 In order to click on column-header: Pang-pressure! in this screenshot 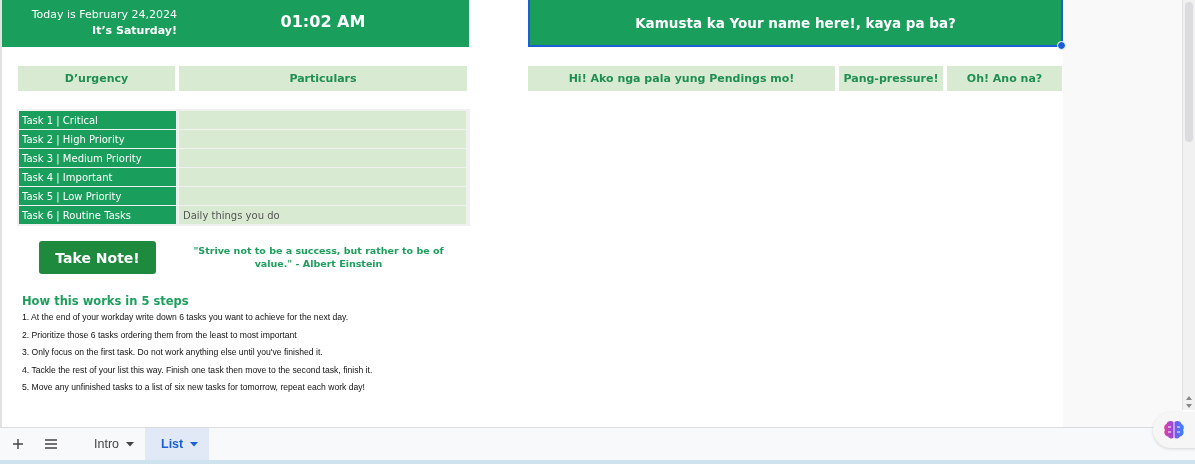, I will do `click(891, 78)`.